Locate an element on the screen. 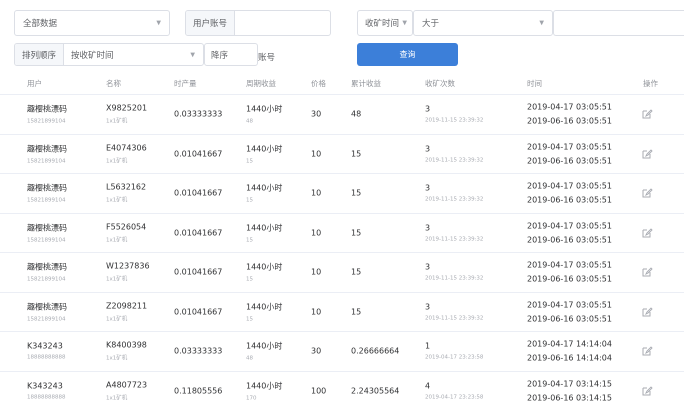 Image resolution: width=684 pixels, height=420 pixels. name-cell: L5632162 1x1矿机 is located at coordinates (126, 193).